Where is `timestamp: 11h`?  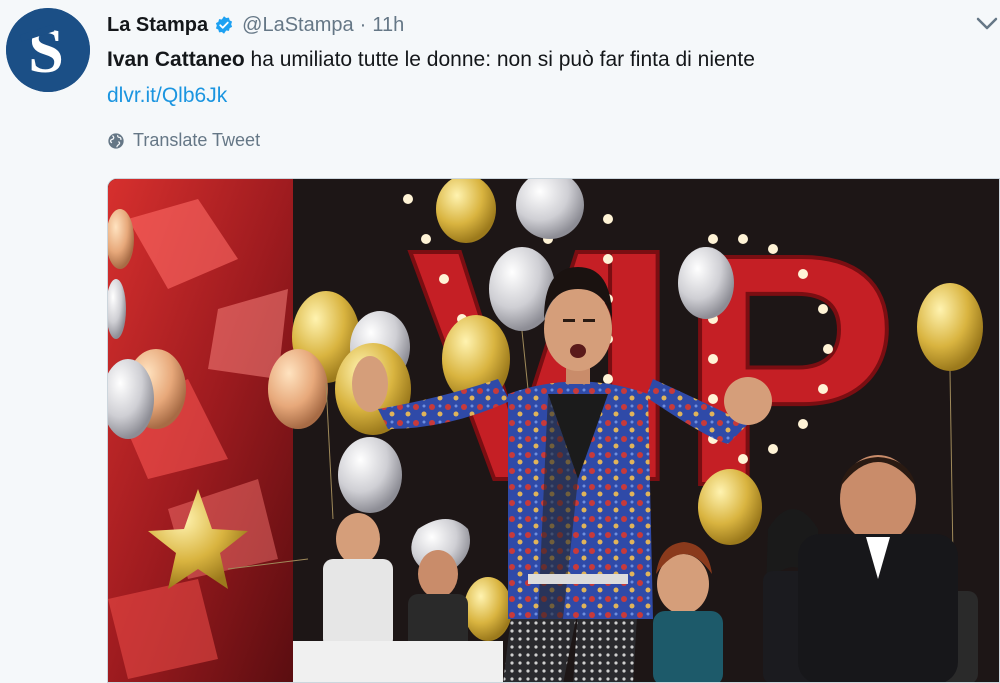
timestamp: 11h is located at coordinates (388, 25).